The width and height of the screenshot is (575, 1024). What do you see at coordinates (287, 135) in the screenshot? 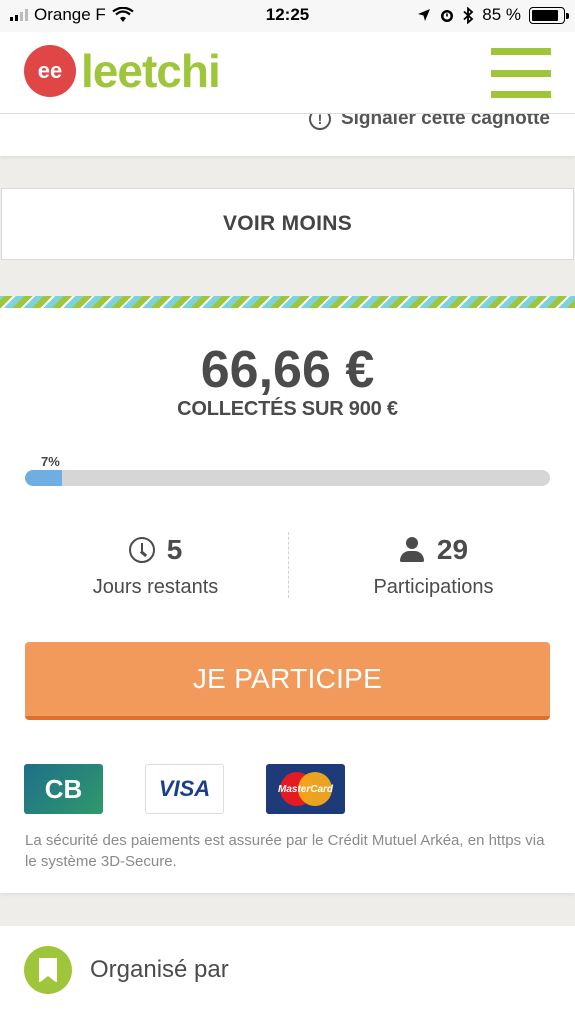
I see `description-card: ! Signaler cette cagnotte` at bounding box center [287, 135].